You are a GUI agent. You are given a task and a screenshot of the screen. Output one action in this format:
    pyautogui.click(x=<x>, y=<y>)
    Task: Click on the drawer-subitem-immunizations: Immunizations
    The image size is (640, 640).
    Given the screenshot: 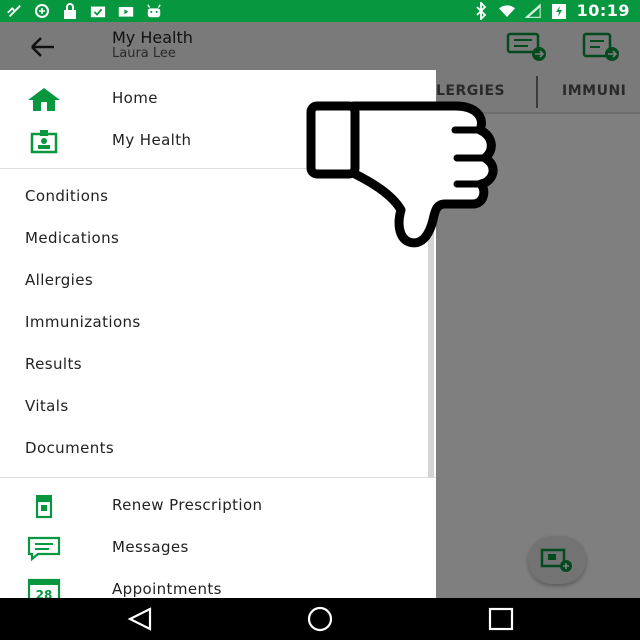 What is the action you would take?
    pyautogui.click(x=218, y=323)
    